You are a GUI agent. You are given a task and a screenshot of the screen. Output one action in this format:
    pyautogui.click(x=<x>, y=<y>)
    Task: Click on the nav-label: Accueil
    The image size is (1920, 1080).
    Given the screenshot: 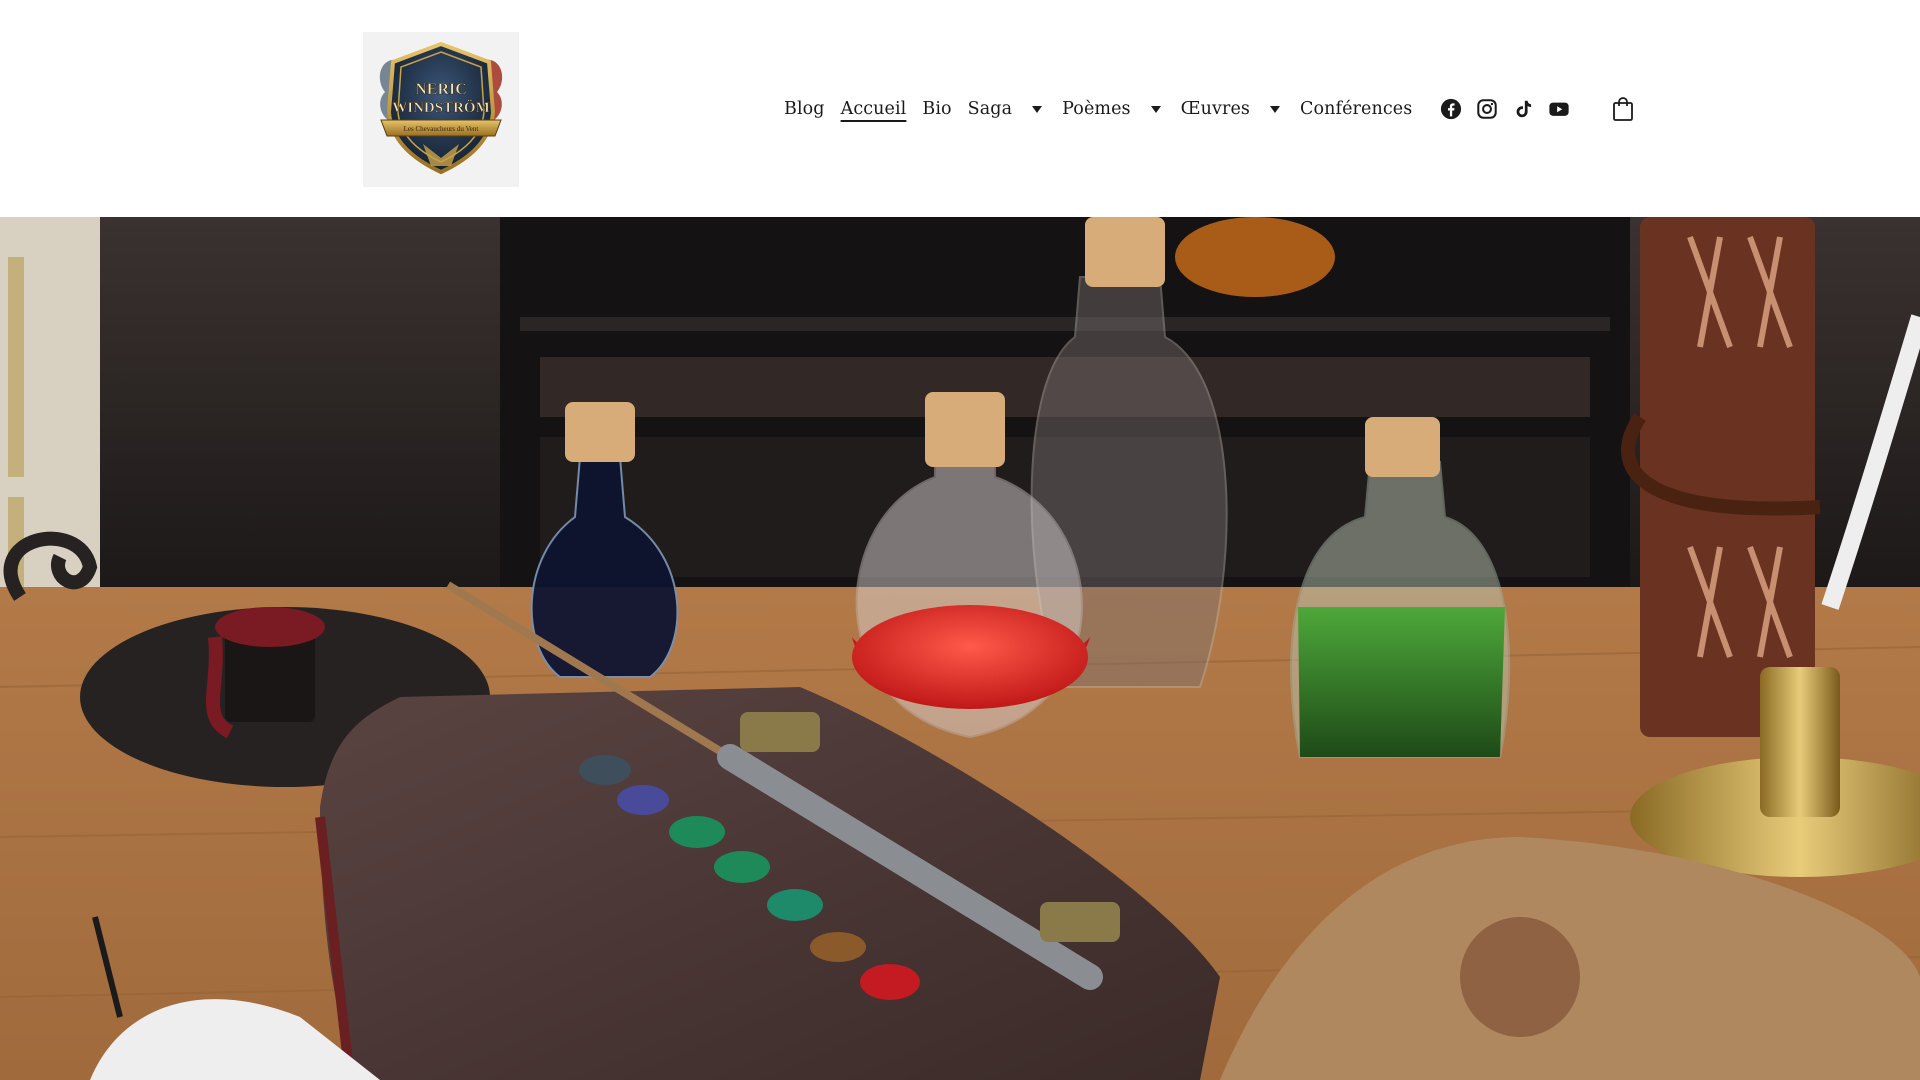 What is the action you would take?
    pyautogui.click(x=873, y=109)
    